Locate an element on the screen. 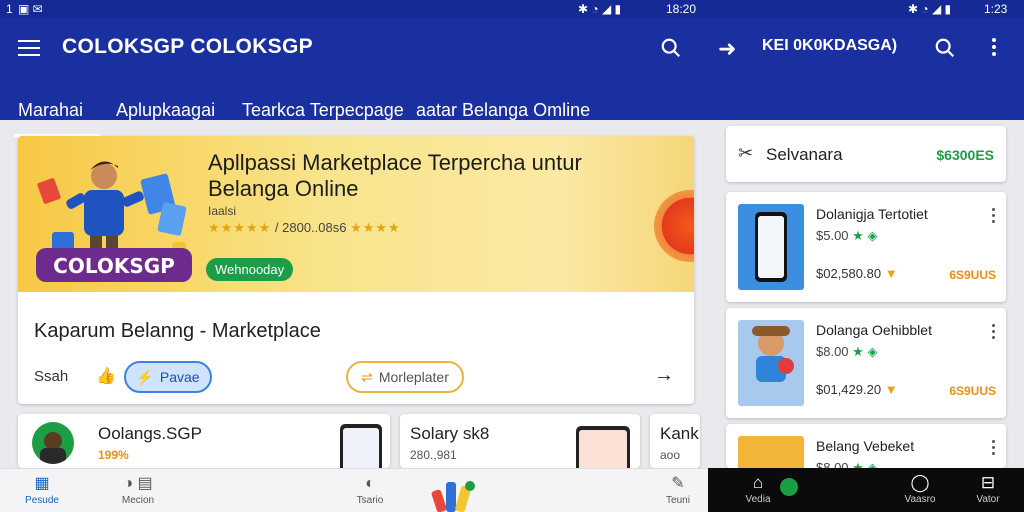 Image resolution: width=1024 pixels, height=512 pixels. tab-aplupkaagai: Aplupkaagai is located at coordinates (165, 110).